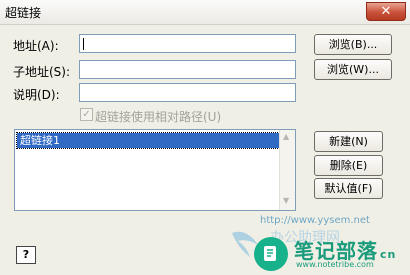 This screenshot has width=410, height=275. What do you see at coordinates (271, 254) in the screenshot?
I see `notebook-logo-icon` at bounding box center [271, 254].